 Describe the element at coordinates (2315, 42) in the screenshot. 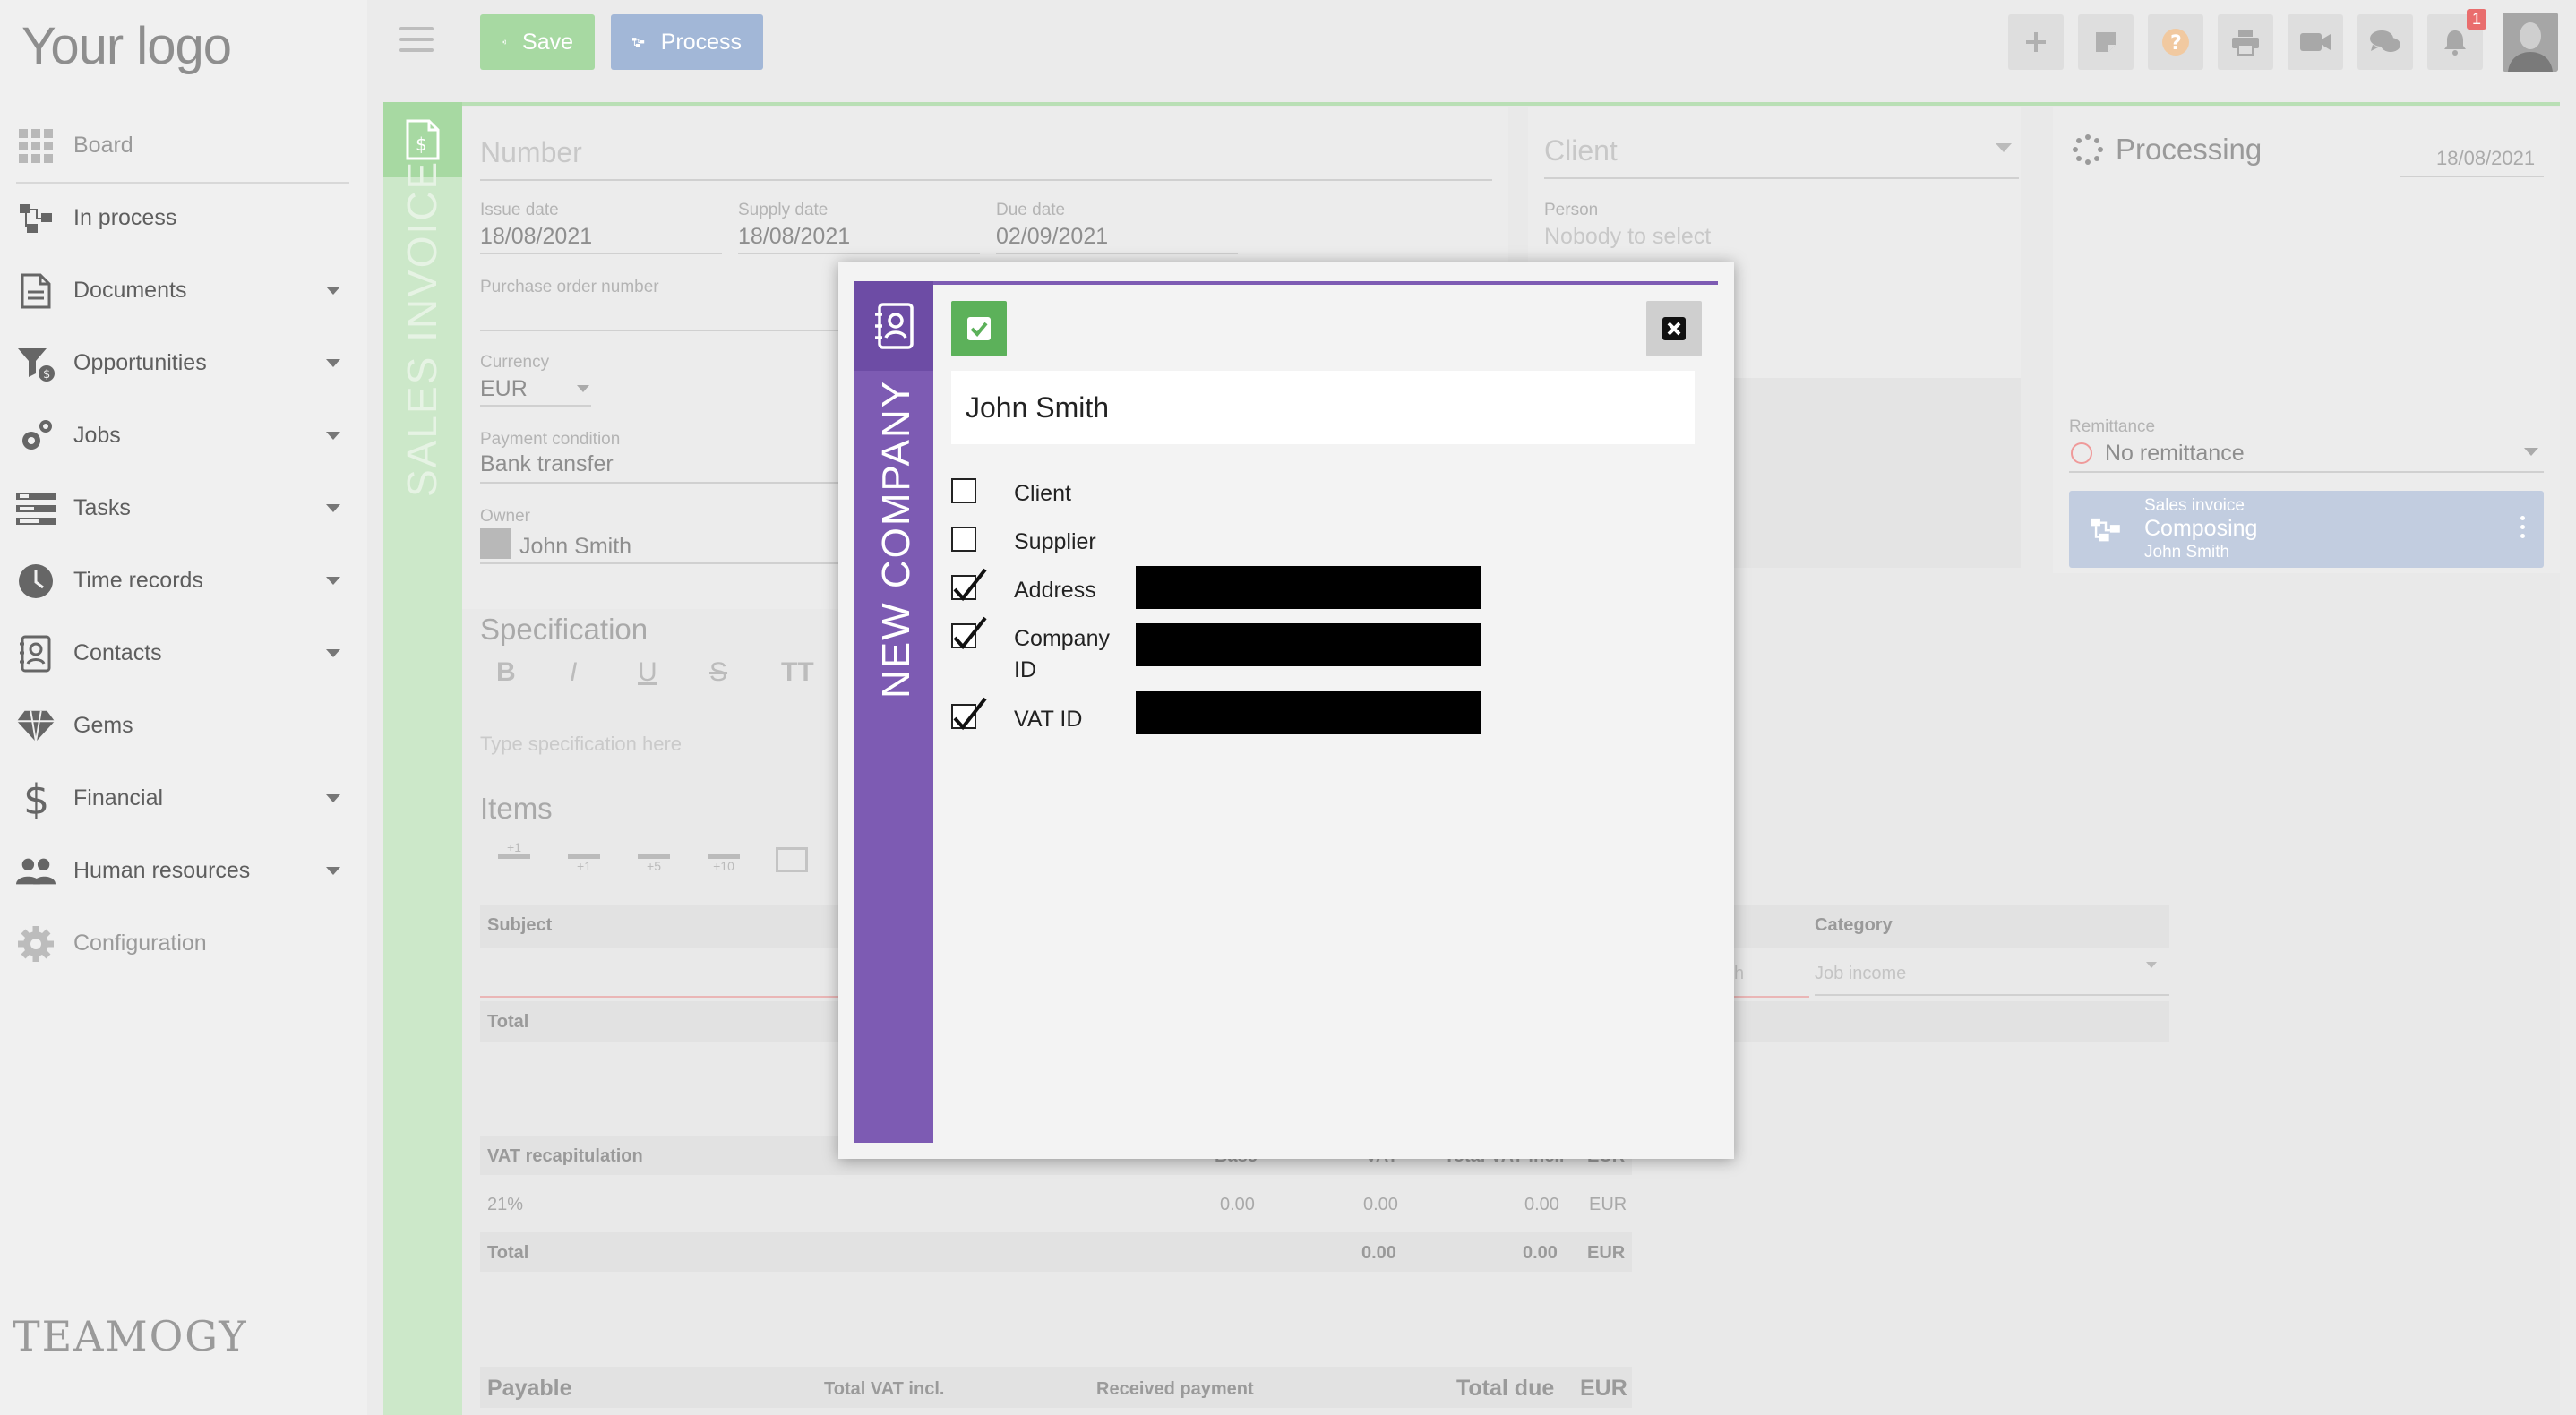

I see `video-icon` at that location.